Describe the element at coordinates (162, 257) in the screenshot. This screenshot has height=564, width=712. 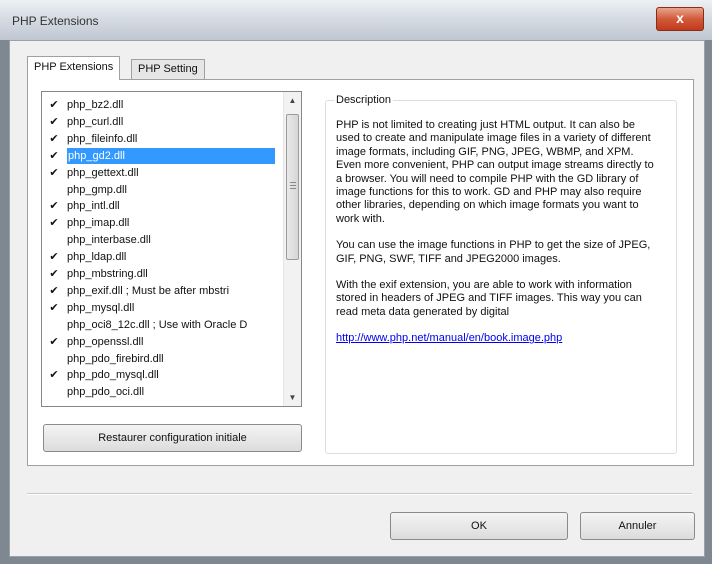
I see `extension-item: ✔ php_ldap.dll` at that location.